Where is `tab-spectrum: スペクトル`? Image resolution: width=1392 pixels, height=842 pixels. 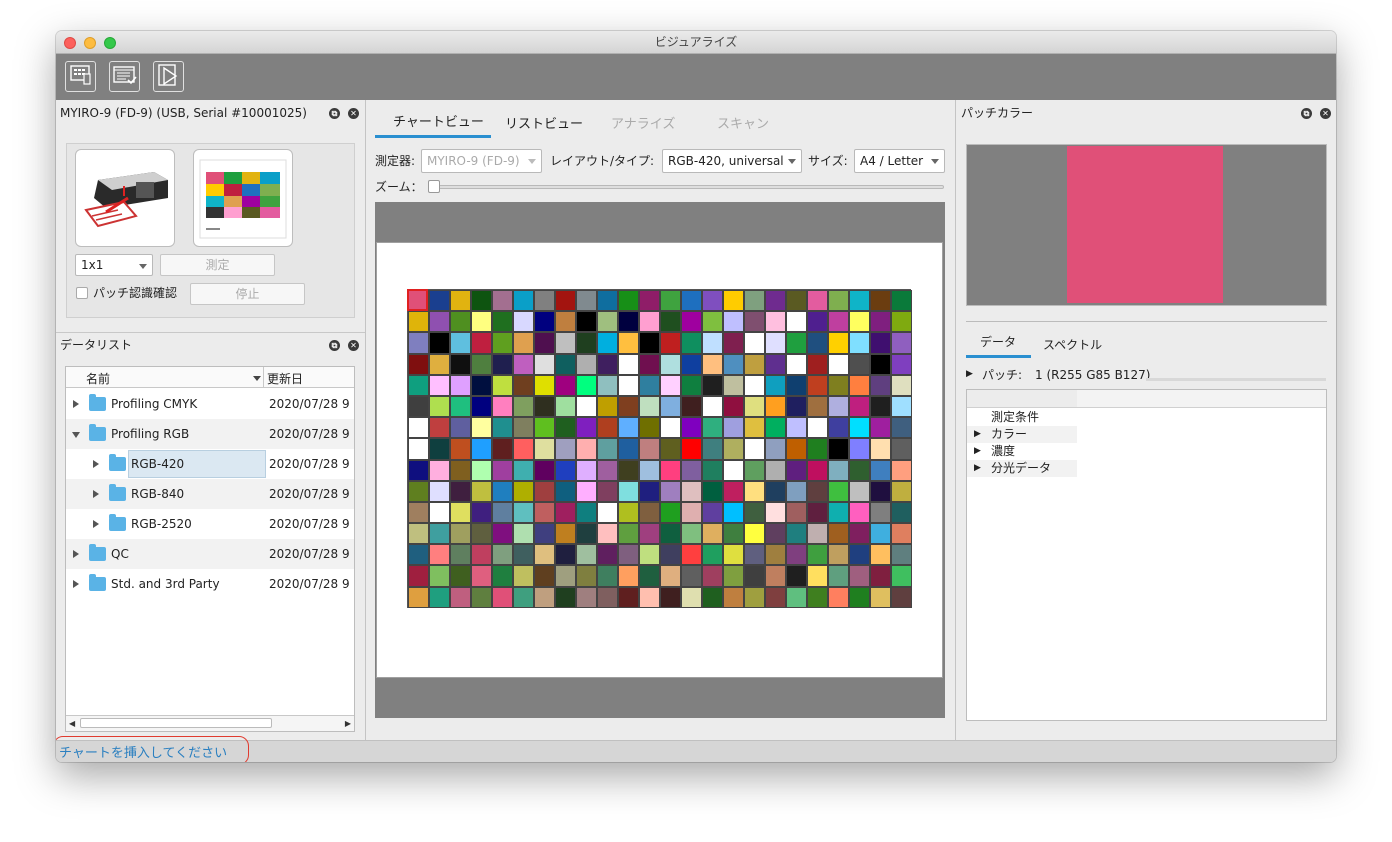 tab-spectrum: スペクトル is located at coordinates (1072, 345).